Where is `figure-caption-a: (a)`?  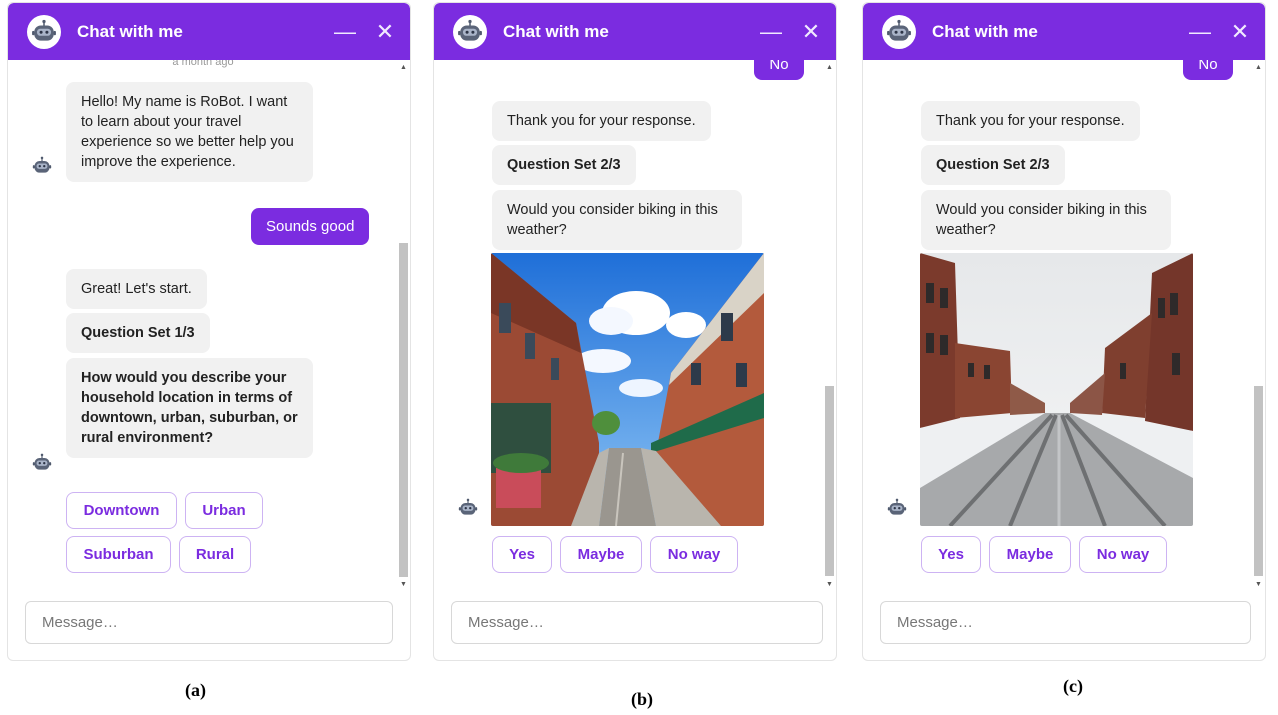 figure-caption-a: (a) is located at coordinates (195, 690).